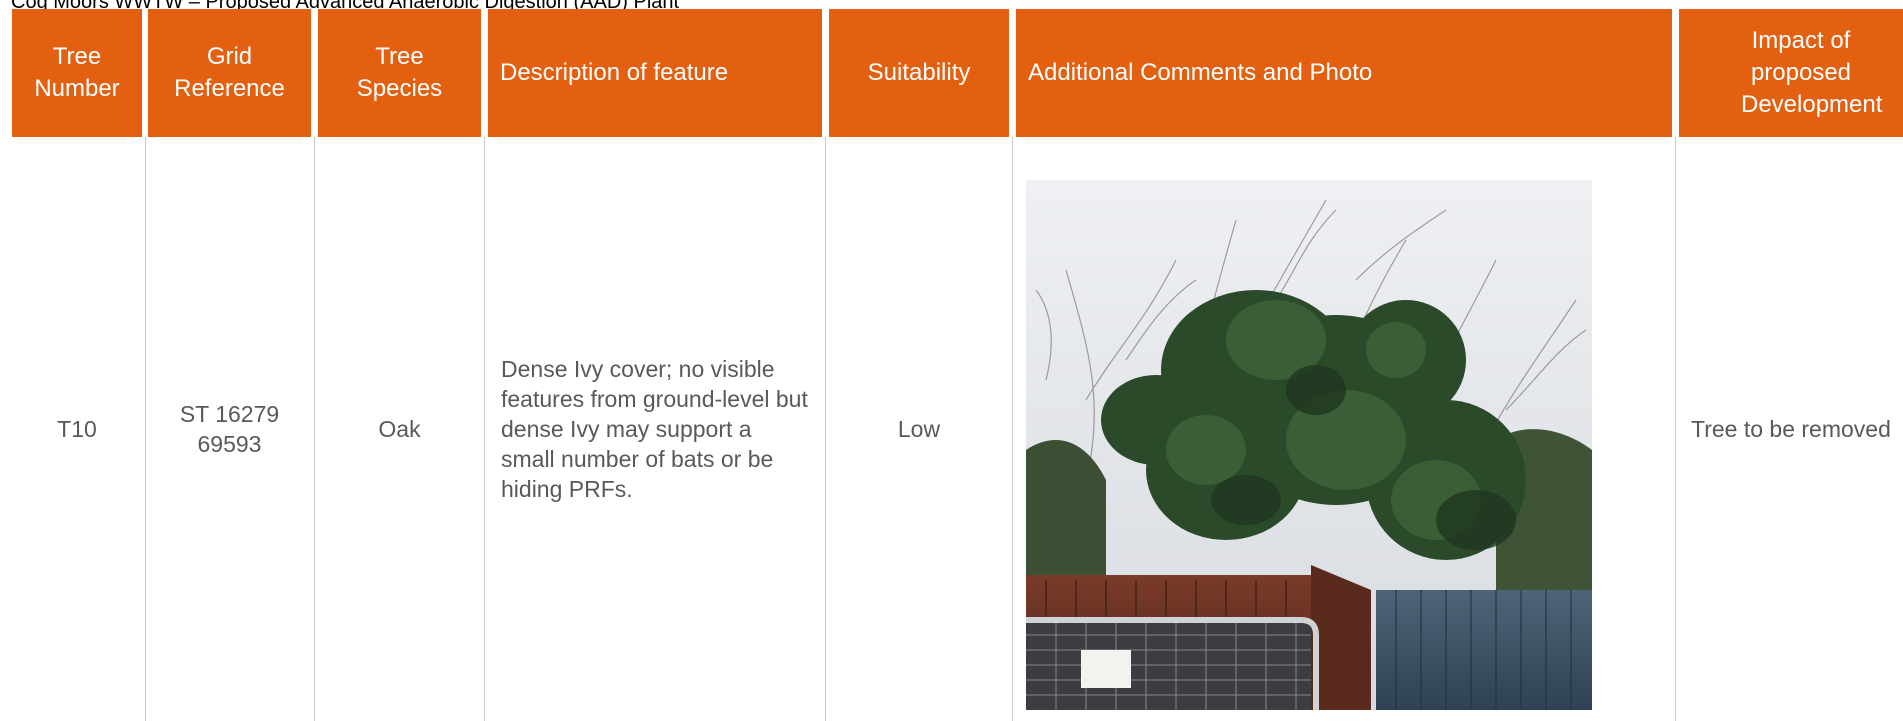  I want to click on header-comments: Additional Comments and Photo, so click(1344, 73).